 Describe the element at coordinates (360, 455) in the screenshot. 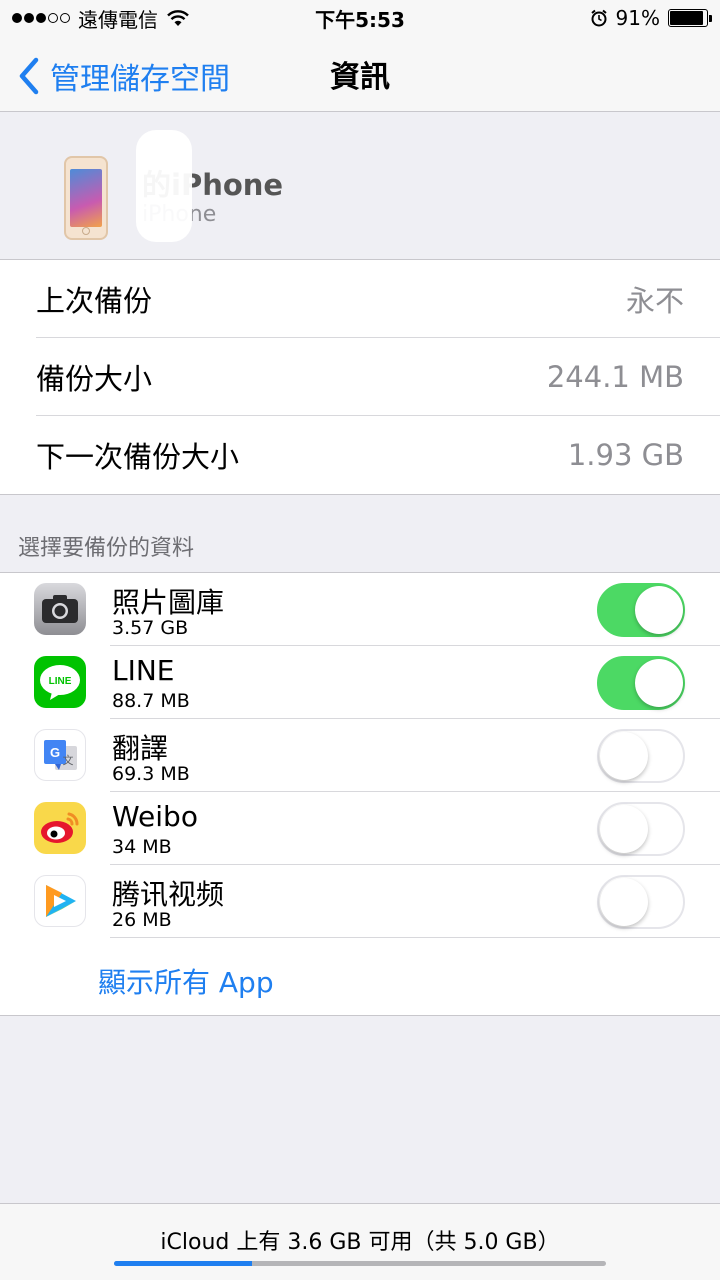

I see `next-backup-size-row: 下一次備份大小 1.93 GB` at that location.